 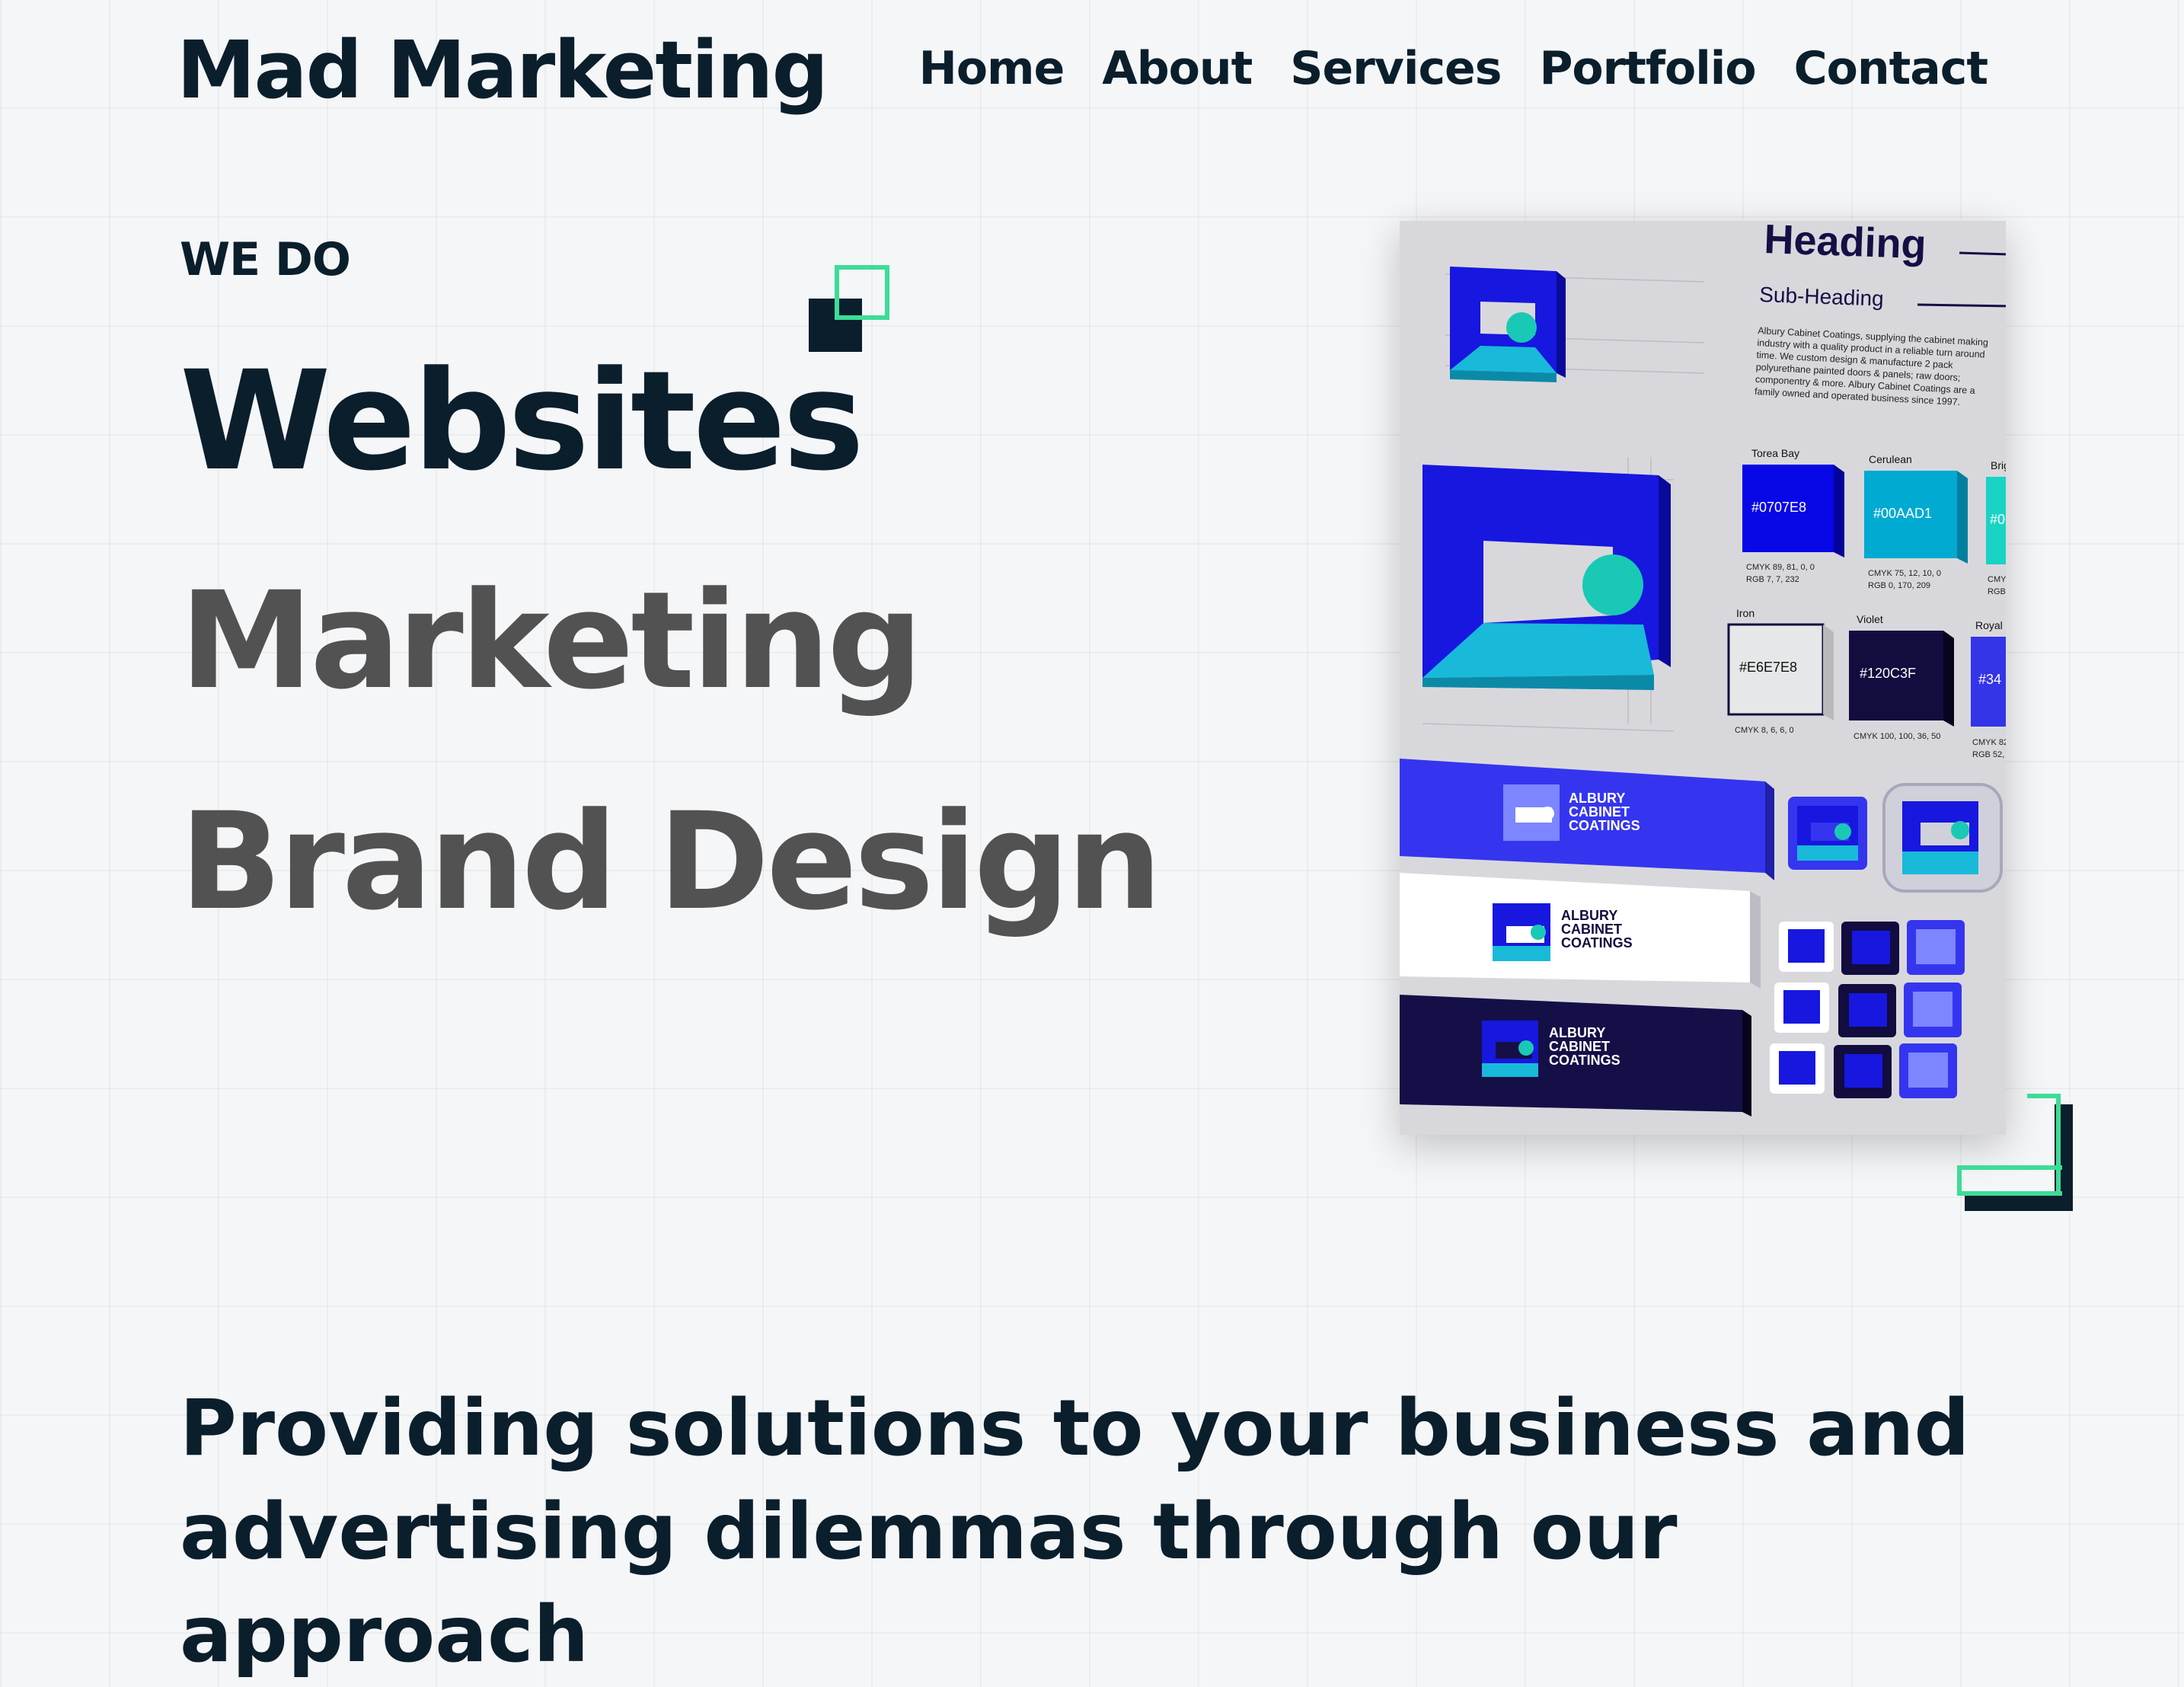 What do you see at coordinates (1778, 507) in the screenshot?
I see `svg-text: #0707E8` at bounding box center [1778, 507].